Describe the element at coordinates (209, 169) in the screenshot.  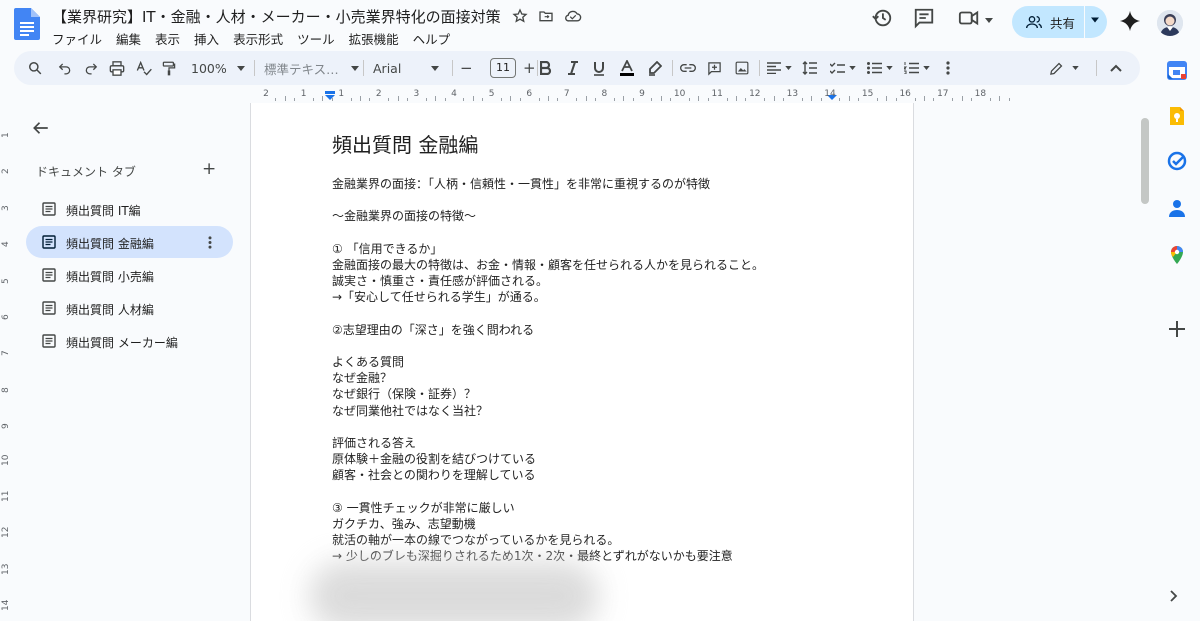
I see `add-tab-button: +` at that location.